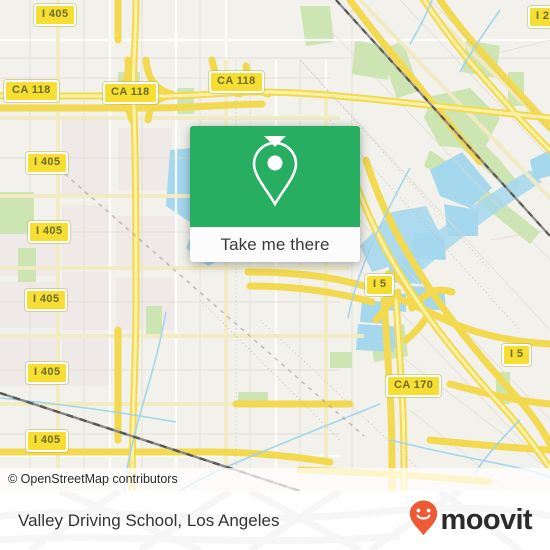 This screenshot has height=550, width=550. Describe the element at coordinates (275, 141) in the screenshot. I see `popup-tail` at that location.